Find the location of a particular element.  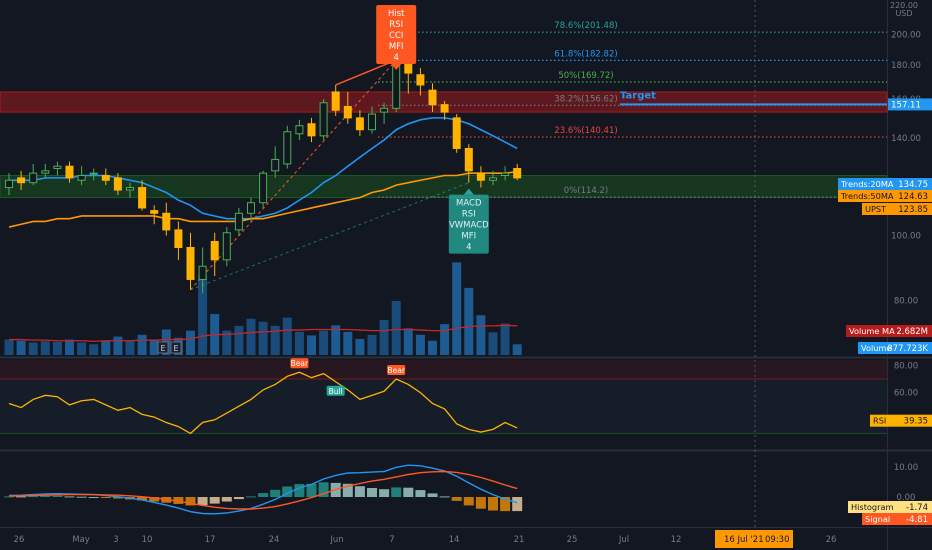

fib-level-label: 78.6%(201.48) is located at coordinates (585, 26).